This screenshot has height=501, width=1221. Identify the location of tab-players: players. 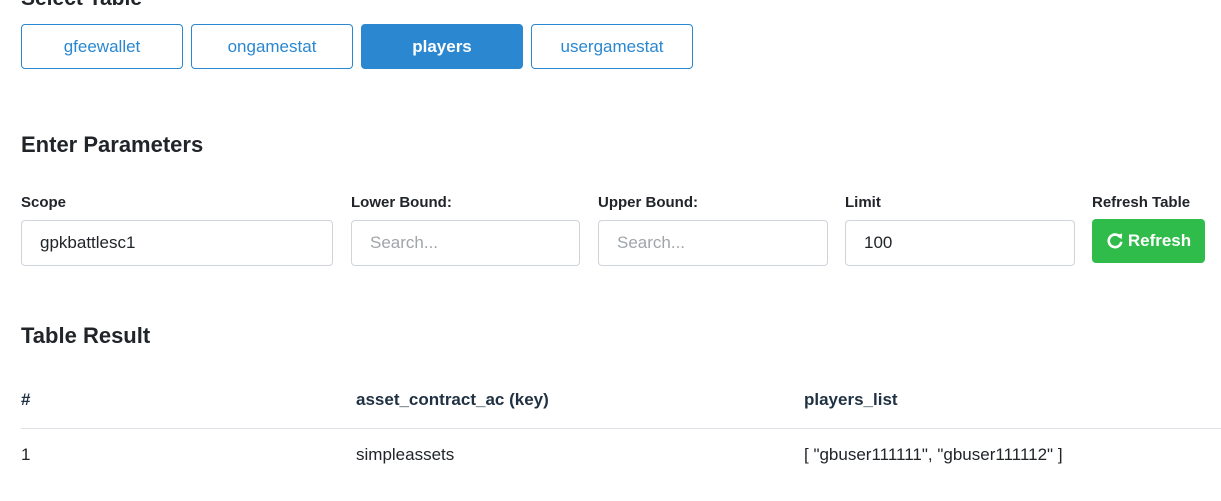
(442, 46).